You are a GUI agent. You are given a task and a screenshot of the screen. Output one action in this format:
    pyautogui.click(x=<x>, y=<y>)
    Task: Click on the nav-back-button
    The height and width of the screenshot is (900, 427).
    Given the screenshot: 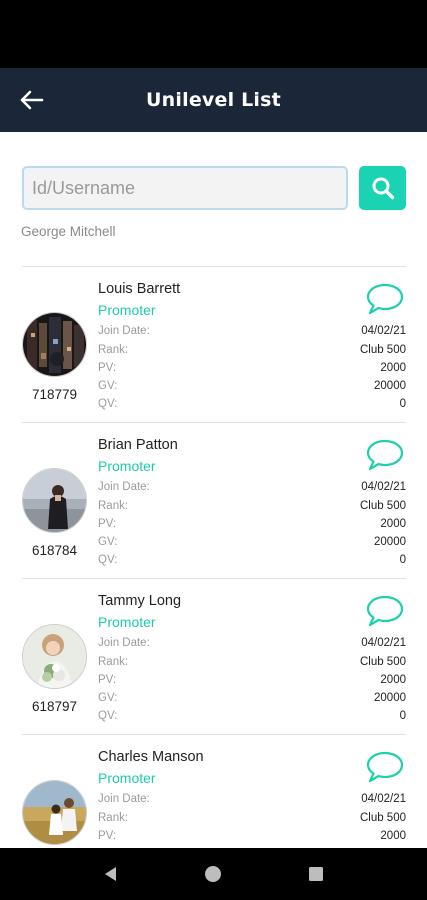 What is the action you would take?
    pyautogui.click(x=111, y=874)
    